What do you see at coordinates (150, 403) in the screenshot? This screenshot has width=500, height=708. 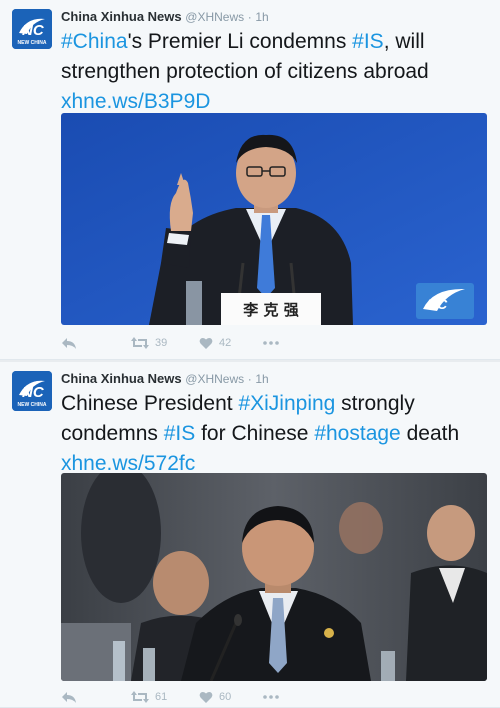 I see `tweet-text-segment: Chinese President` at bounding box center [150, 403].